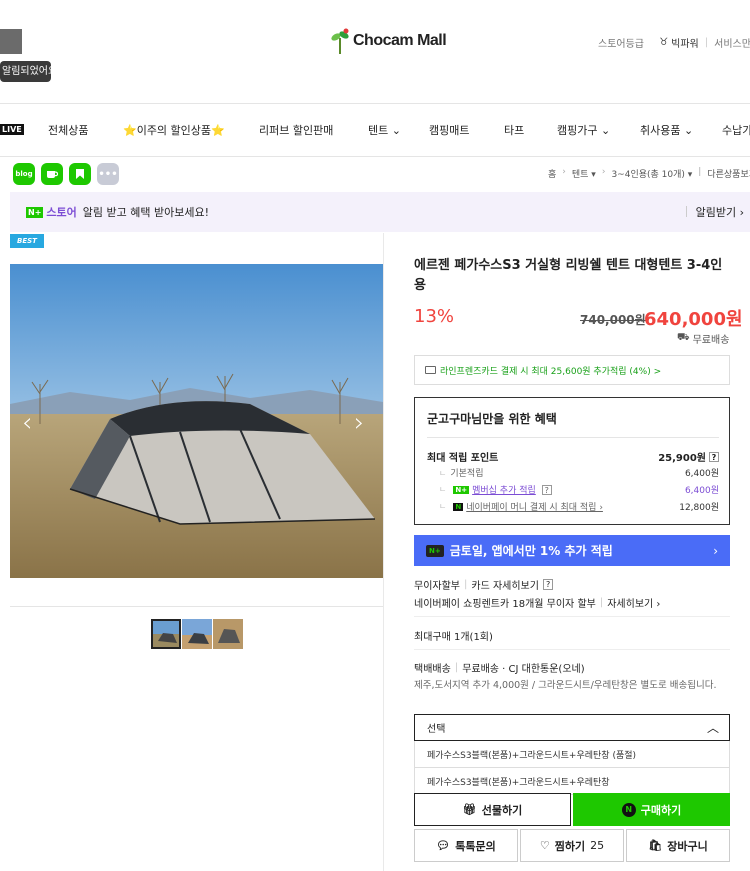  What do you see at coordinates (11, 41) in the screenshot?
I see `profile-placeholder` at bounding box center [11, 41].